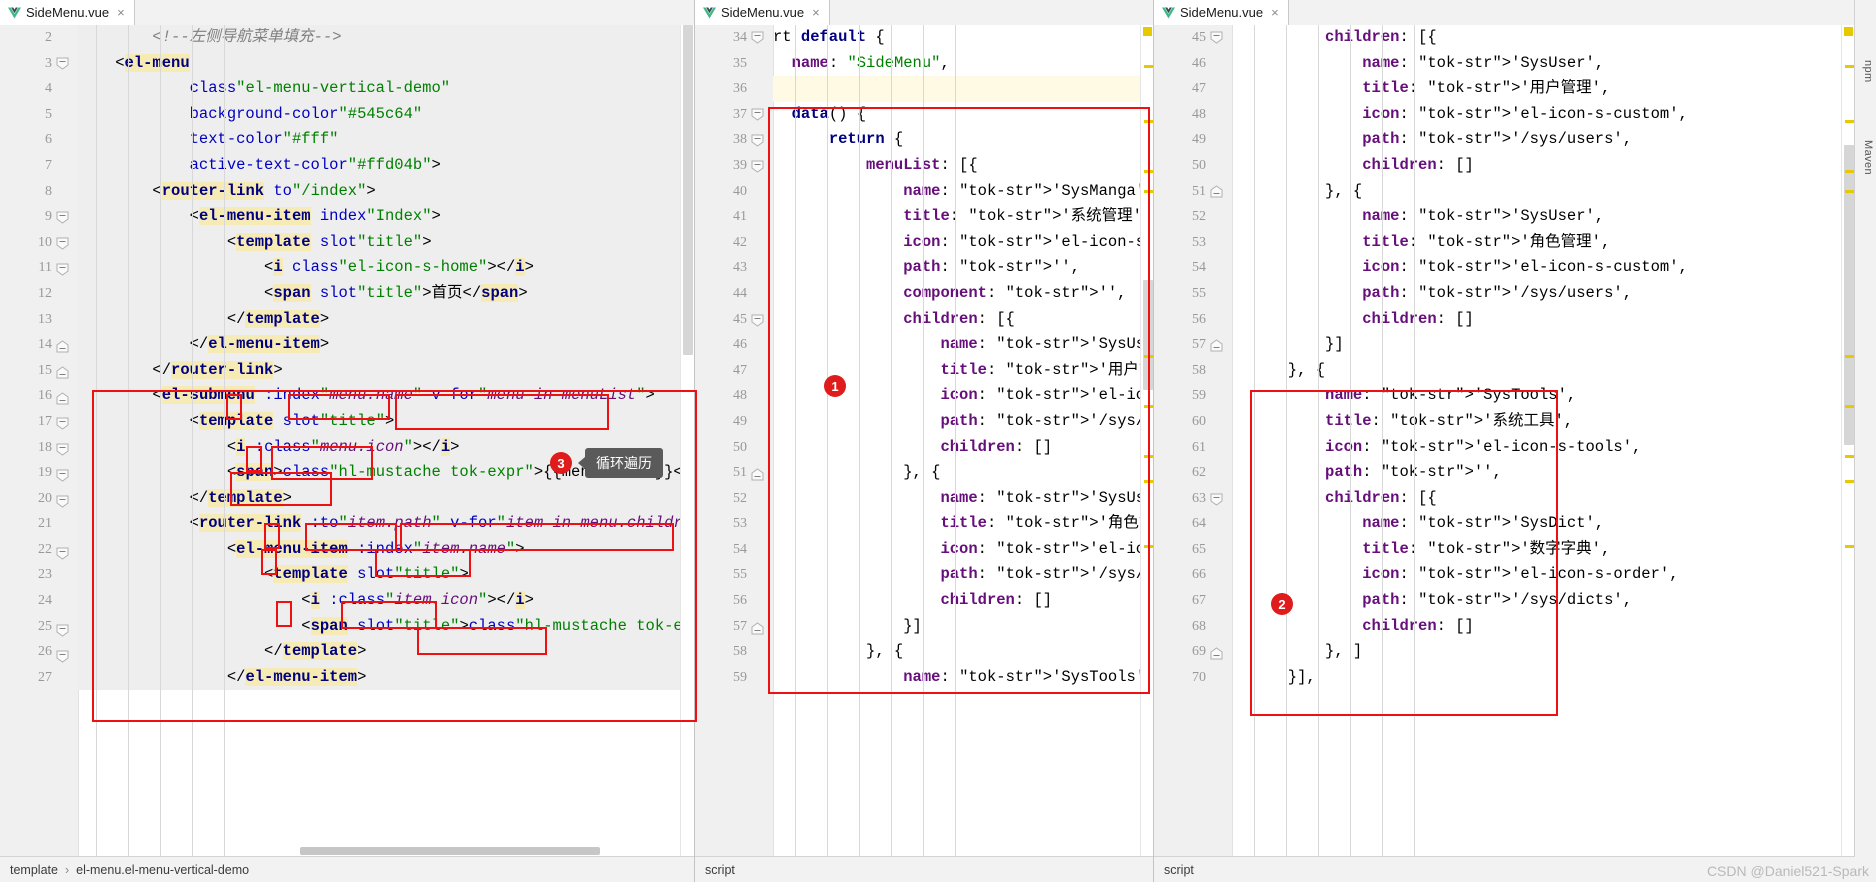 This screenshot has height=882, width=1876. I want to click on code-line: <i class"el-icon-s-home"></i>, so click(379, 268).